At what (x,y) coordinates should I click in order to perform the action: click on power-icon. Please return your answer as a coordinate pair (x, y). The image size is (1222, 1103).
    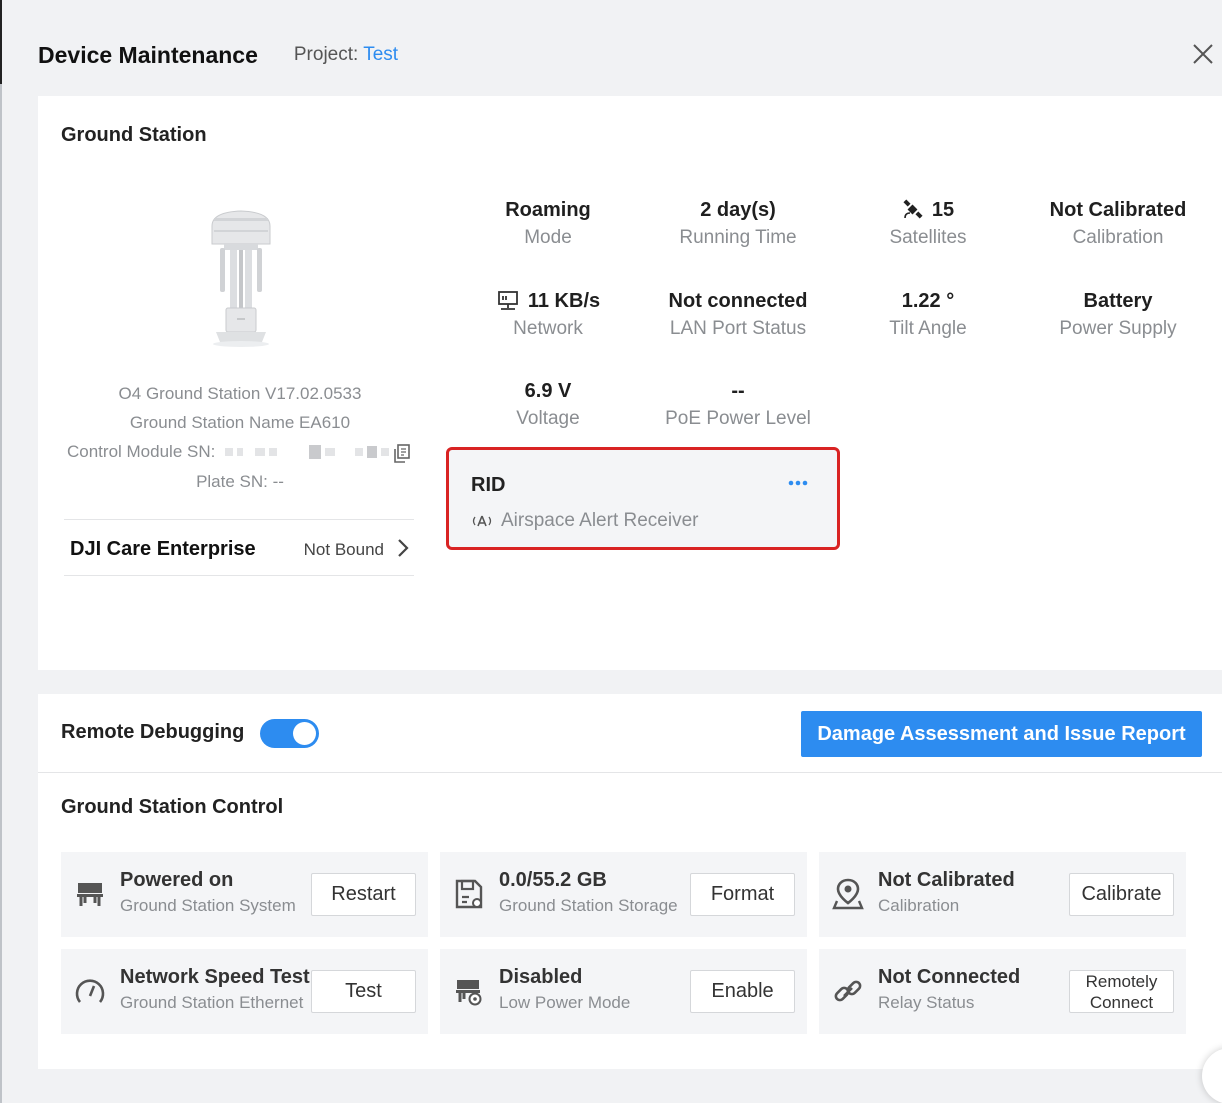
    Looking at the image, I should click on (90, 894).